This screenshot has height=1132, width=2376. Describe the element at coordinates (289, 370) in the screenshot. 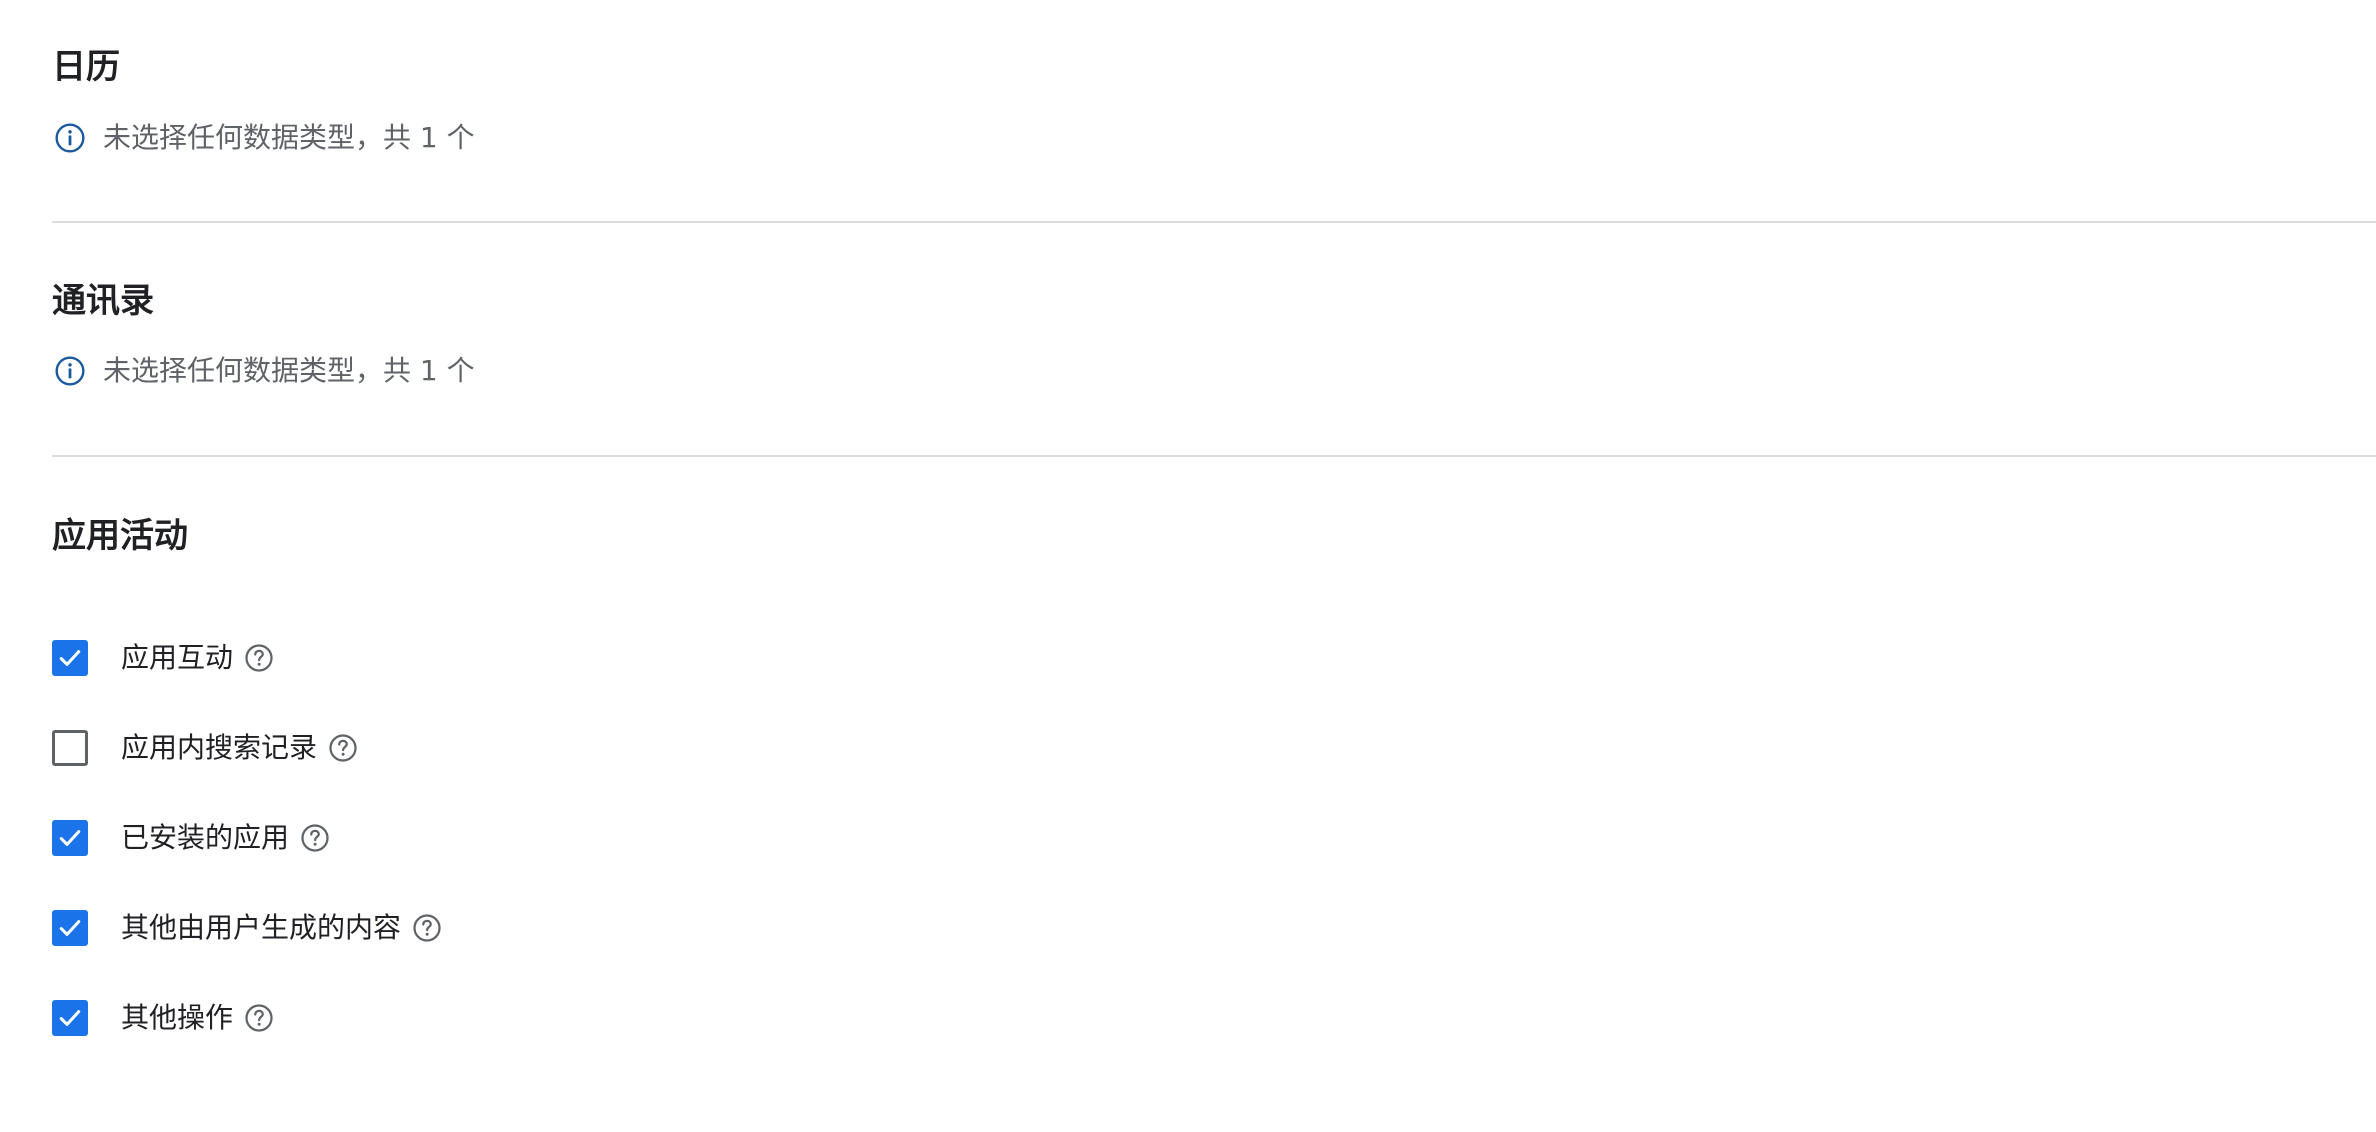

I see `contacts-info-text: 未选择任何数据类型，共 1 个` at that location.